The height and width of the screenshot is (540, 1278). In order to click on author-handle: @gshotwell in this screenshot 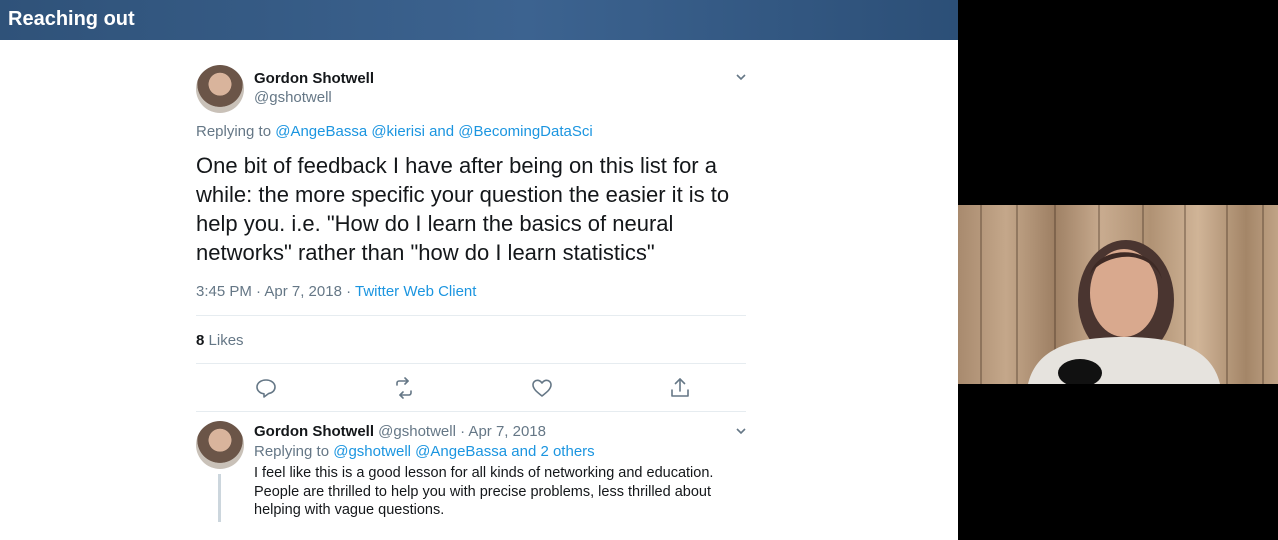, I will do `click(293, 97)`.